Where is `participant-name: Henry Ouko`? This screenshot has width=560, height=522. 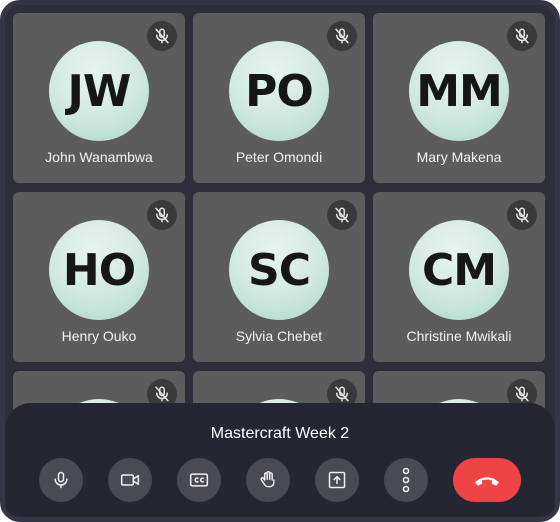
participant-name: Henry Ouko is located at coordinates (99, 336).